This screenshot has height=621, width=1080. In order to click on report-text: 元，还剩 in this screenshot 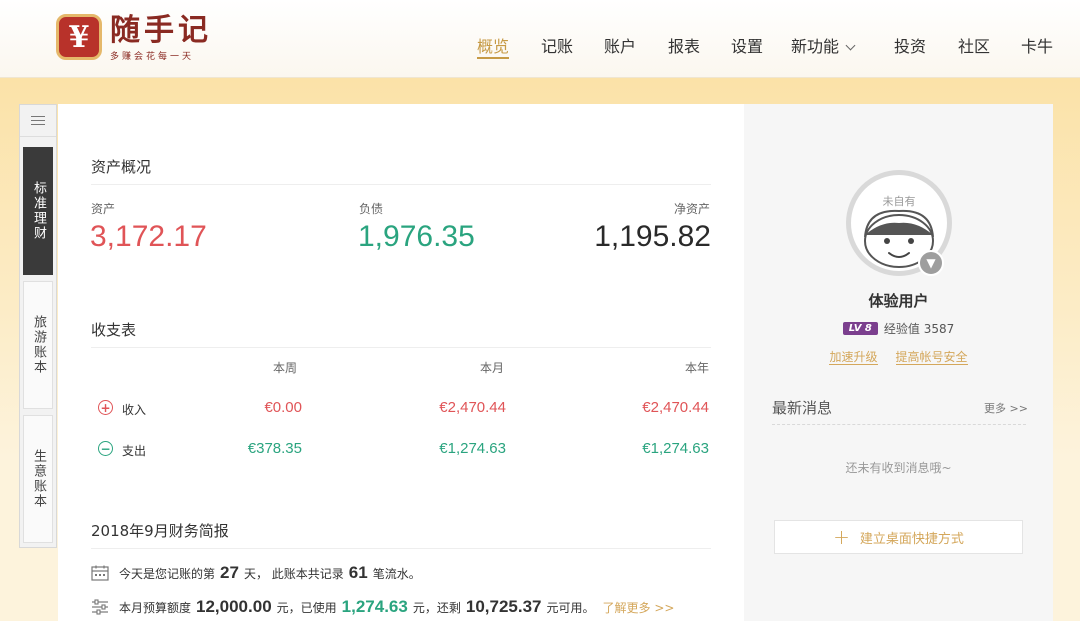, I will do `click(436, 608)`.